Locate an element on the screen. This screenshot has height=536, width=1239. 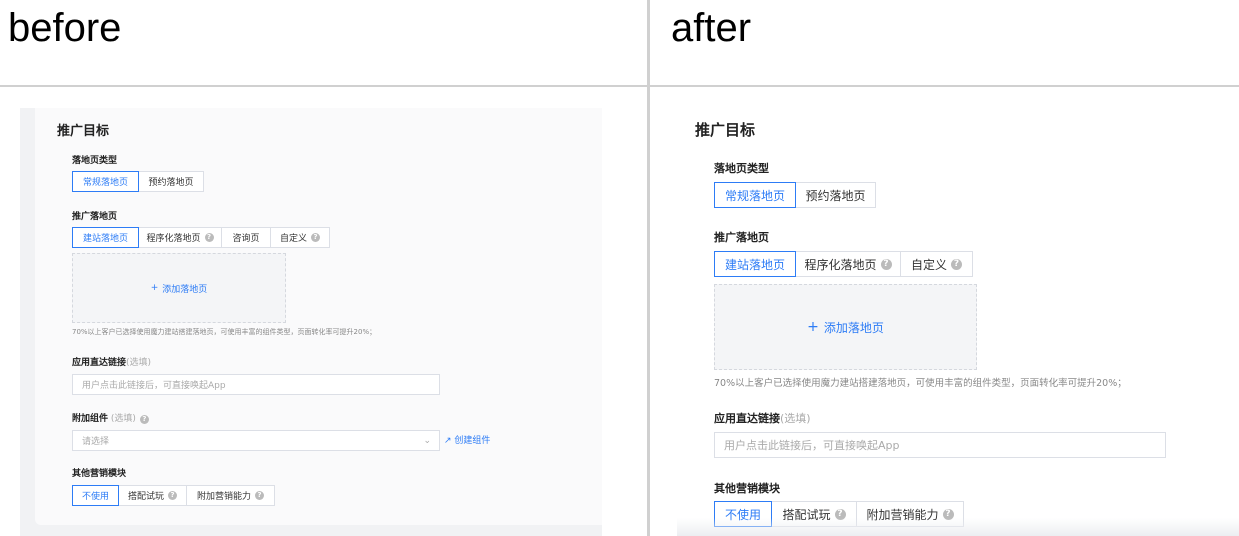
component-label: 附加组件 (选填)? is located at coordinates (110, 417).